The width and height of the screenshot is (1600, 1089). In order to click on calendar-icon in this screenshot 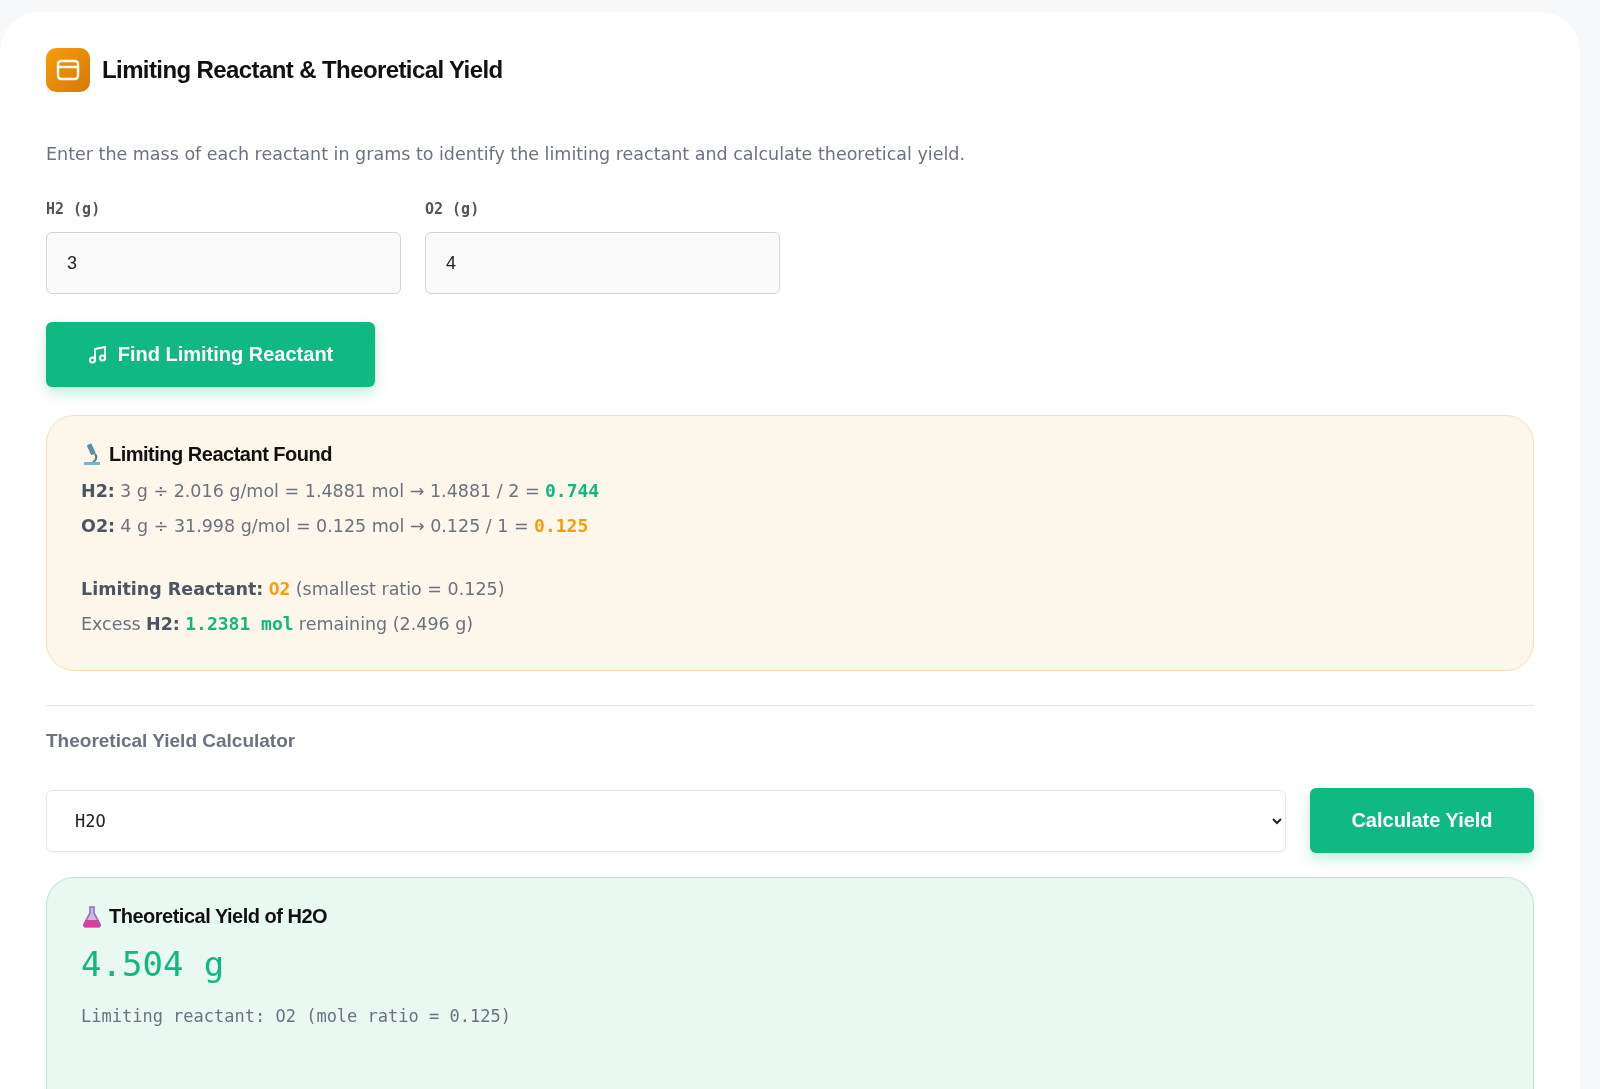, I will do `click(68, 70)`.